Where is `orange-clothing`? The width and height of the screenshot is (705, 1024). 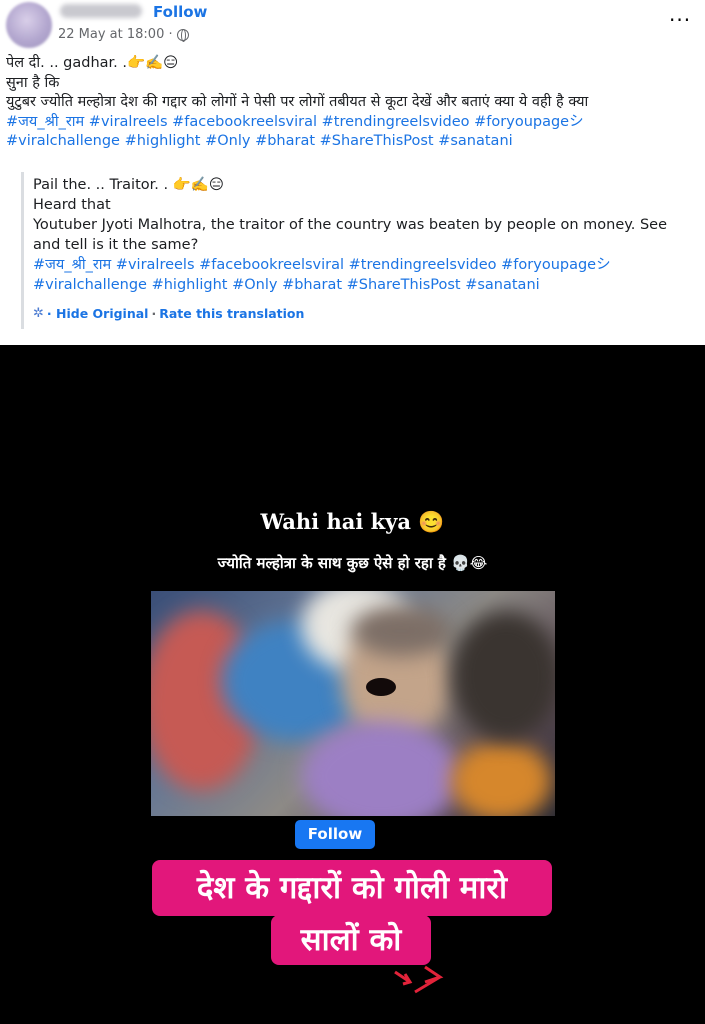
orange-clothing is located at coordinates (501, 778).